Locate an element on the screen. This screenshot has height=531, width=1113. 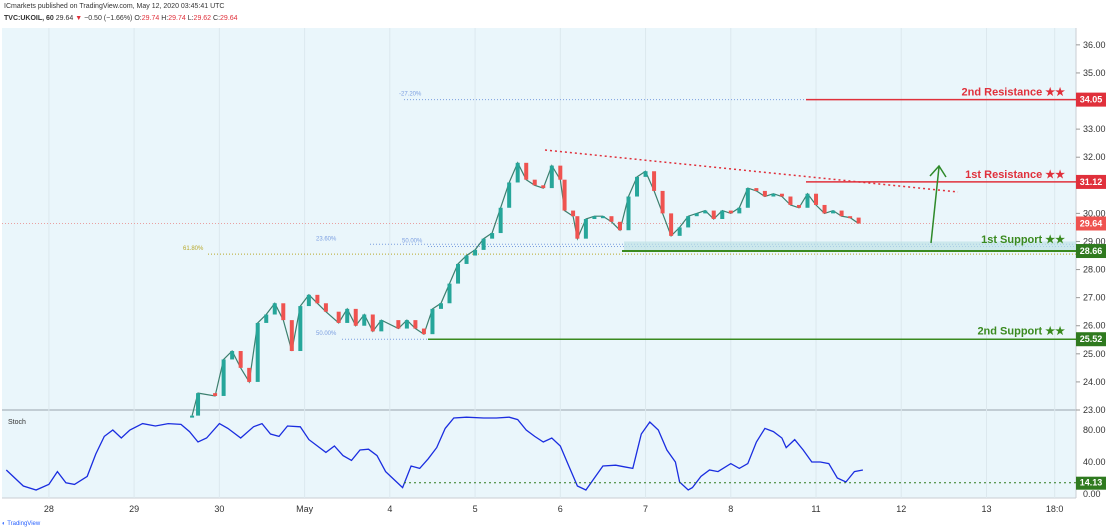
fib-label-neg27: -27.20% is located at coordinates (410, 95).